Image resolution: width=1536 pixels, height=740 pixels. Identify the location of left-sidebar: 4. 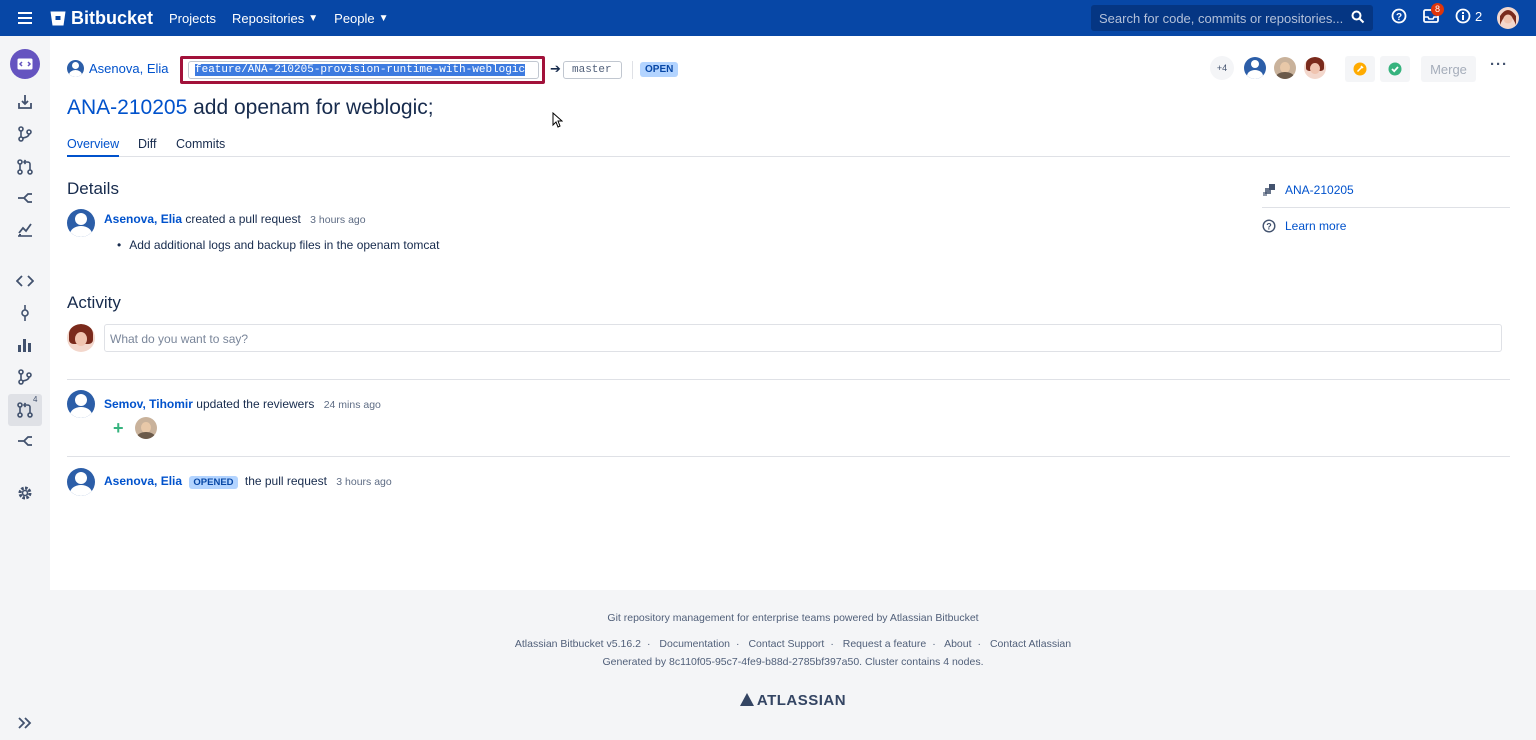
(25, 388).